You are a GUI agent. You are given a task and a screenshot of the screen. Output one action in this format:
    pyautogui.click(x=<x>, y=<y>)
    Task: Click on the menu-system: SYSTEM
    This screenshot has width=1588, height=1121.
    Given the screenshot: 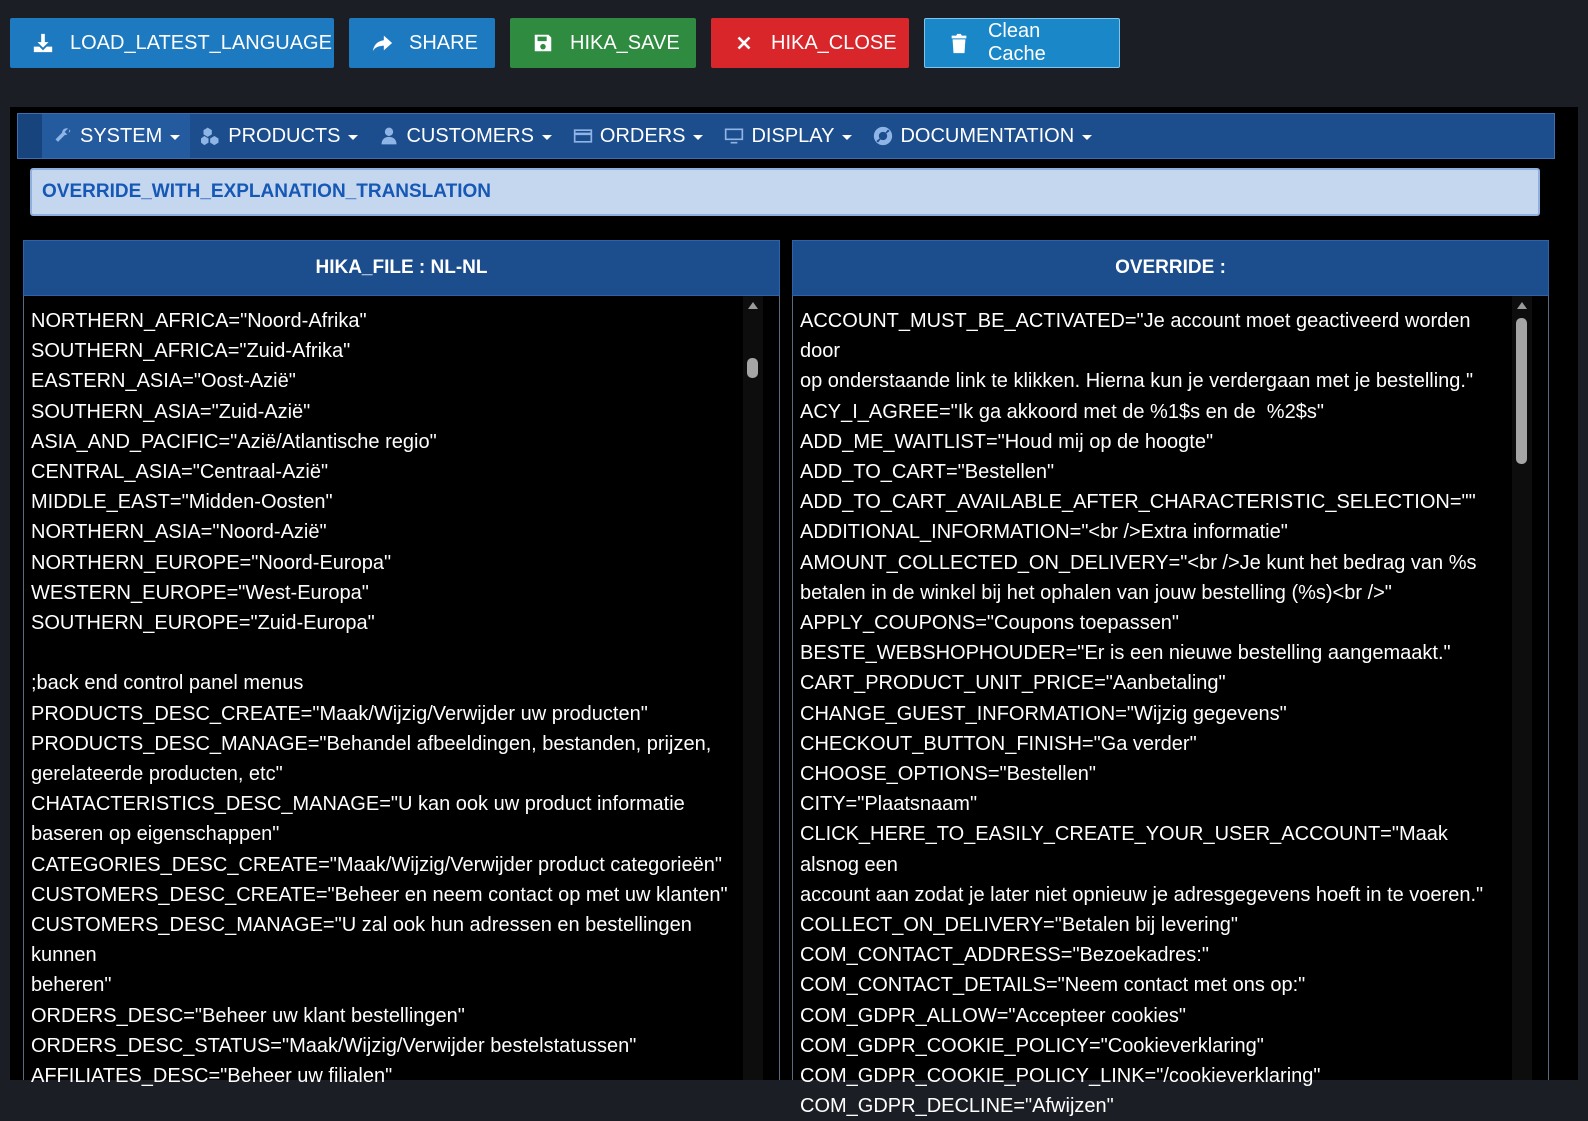 What is the action you would take?
    pyautogui.click(x=116, y=136)
    